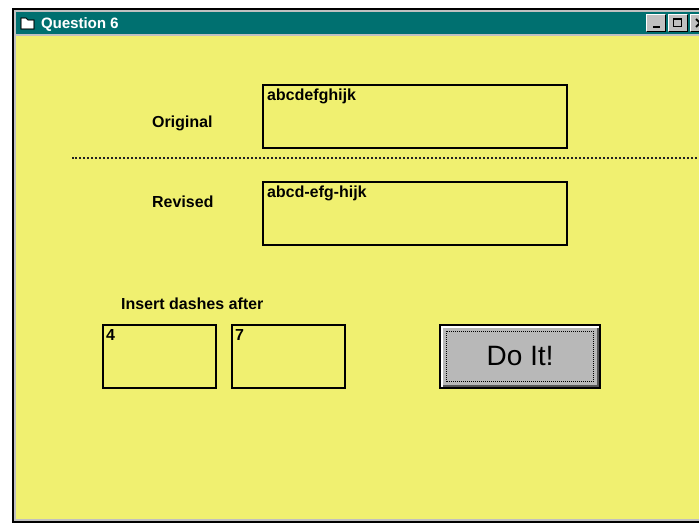  I want to click on do-it-button: Do It!, so click(520, 356).